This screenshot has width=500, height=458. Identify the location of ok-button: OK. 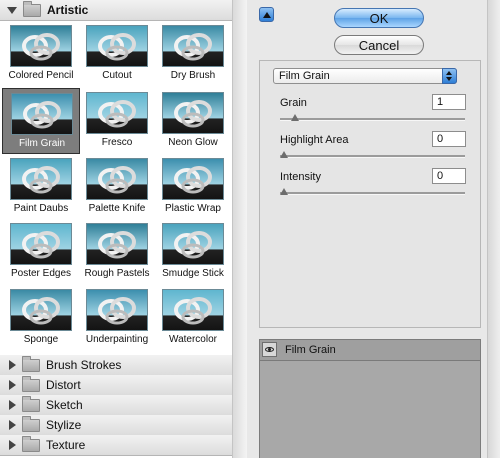
(379, 18).